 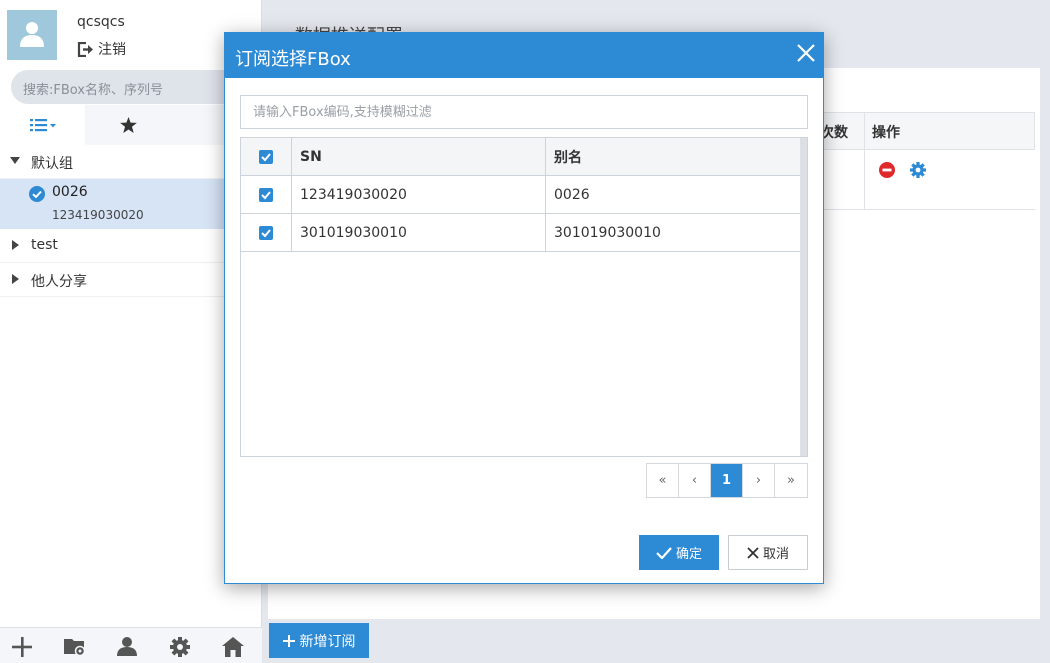 I want to click on logout-label: 注销, so click(x=112, y=50).